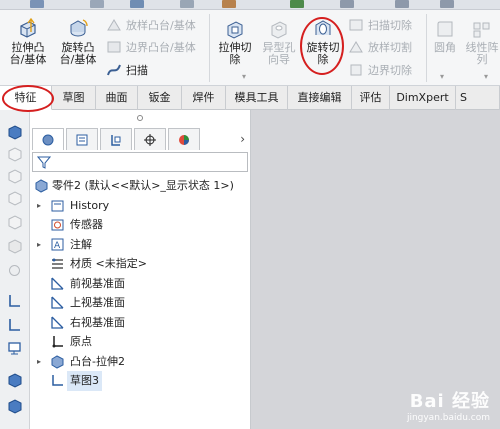 Image resolution: width=500 pixels, height=429 pixels. I want to click on loft-boss-button: 放样凸台/基体, so click(151, 25).